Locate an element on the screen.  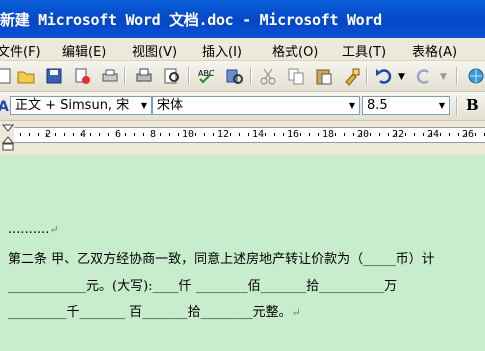
ruler-label: 26 is located at coordinates (468, 134).